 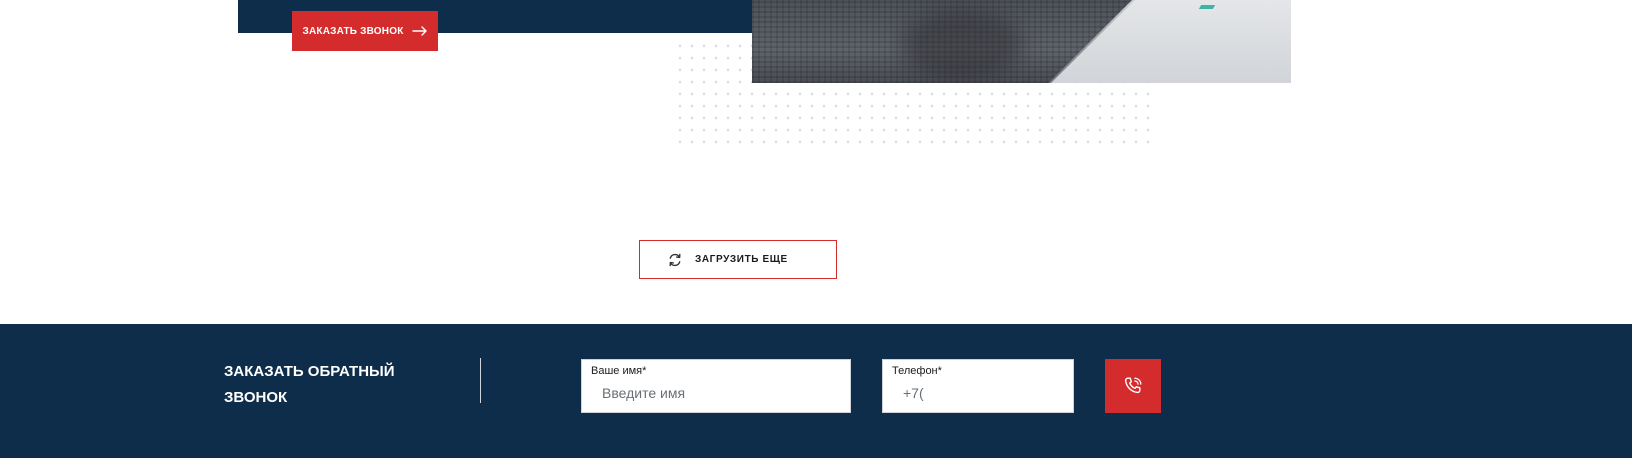 What do you see at coordinates (675, 259) in the screenshot?
I see `refresh-icon` at bounding box center [675, 259].